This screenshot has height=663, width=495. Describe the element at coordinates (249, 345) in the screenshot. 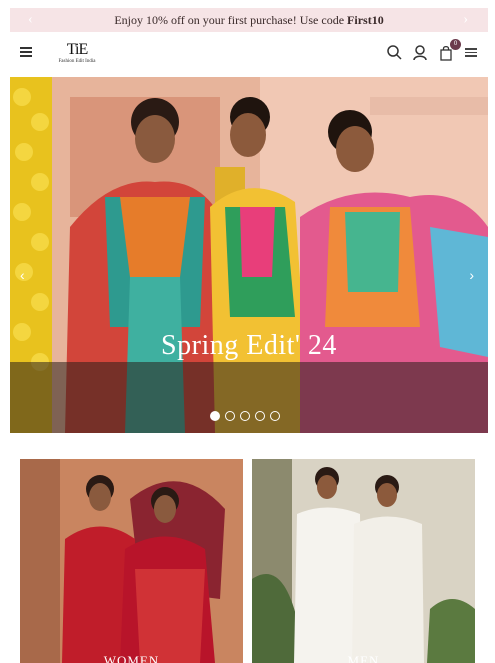

I see `hero-title: Spring Edit' 24` at that location.